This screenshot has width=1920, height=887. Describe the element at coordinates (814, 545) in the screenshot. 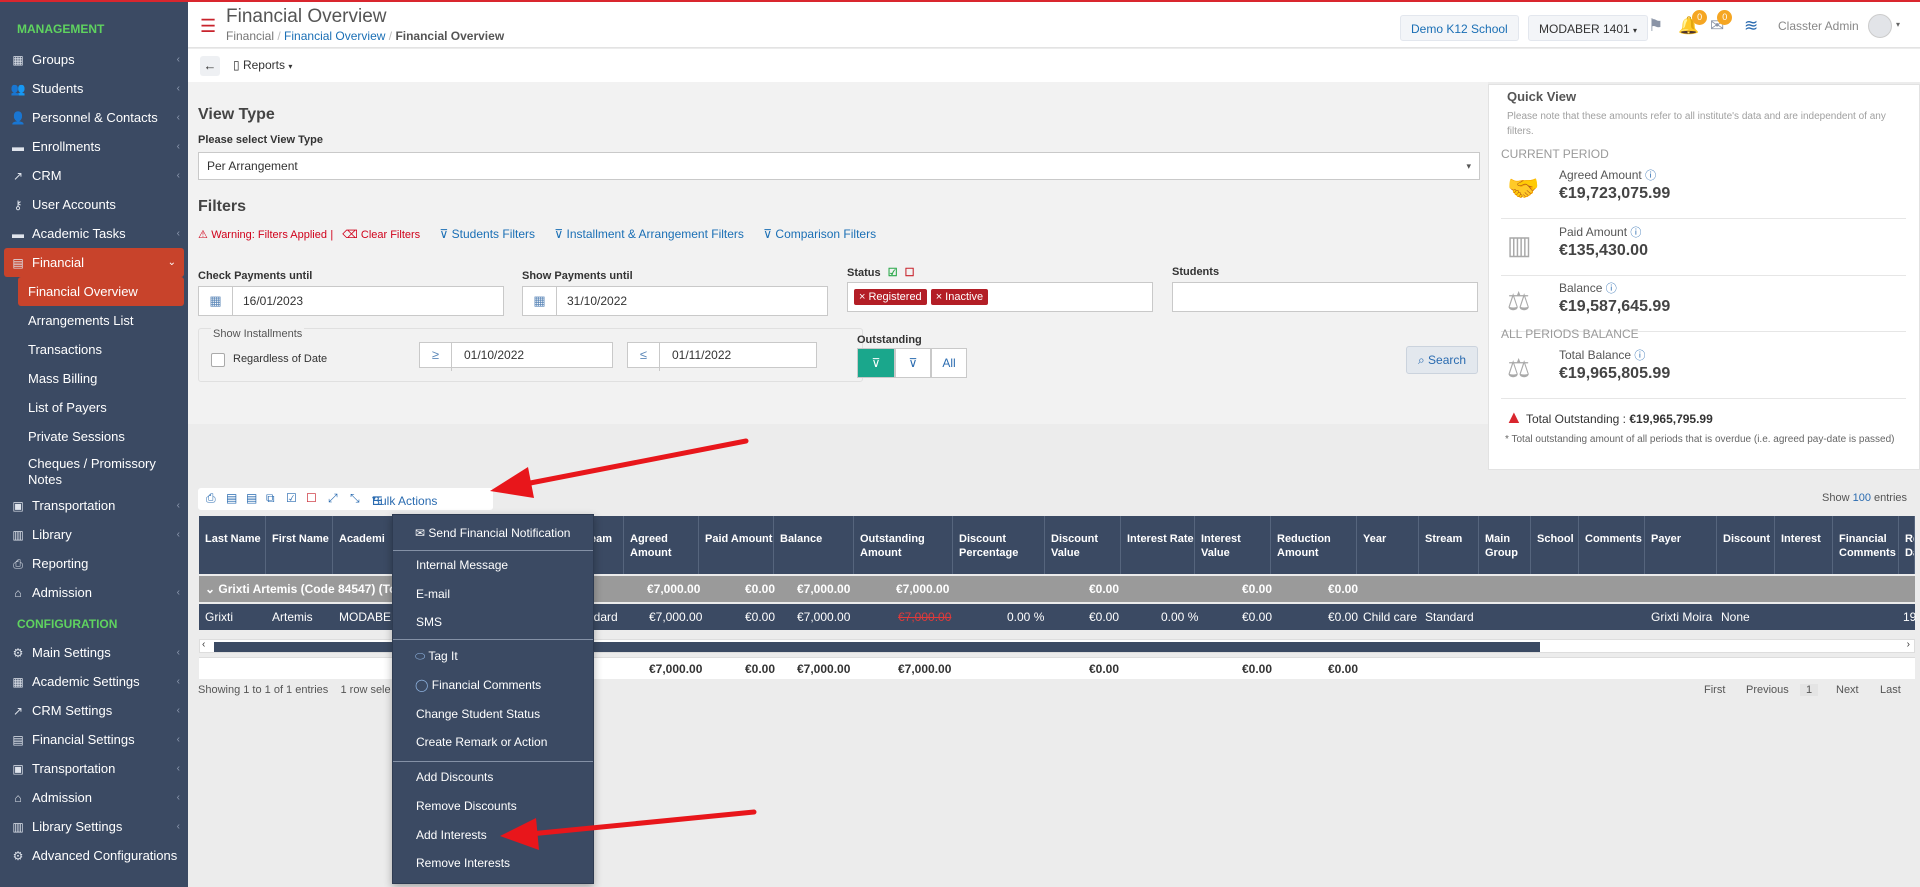

I see `col-balance: Balance` at that location.